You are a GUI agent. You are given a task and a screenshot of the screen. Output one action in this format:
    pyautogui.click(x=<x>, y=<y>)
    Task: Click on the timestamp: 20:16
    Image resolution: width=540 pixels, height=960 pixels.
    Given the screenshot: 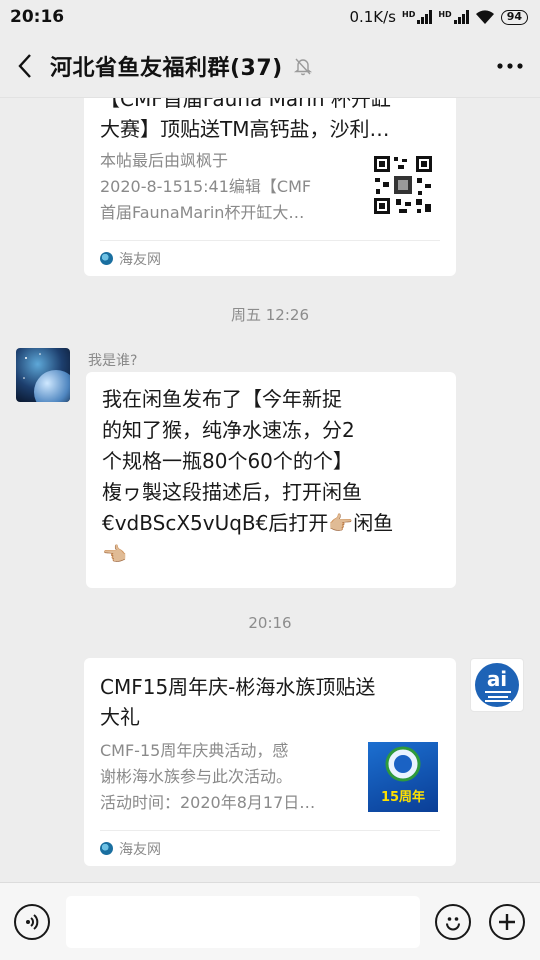 What is the action you would take?
    pyautogui.click(x=270, y=623)
    